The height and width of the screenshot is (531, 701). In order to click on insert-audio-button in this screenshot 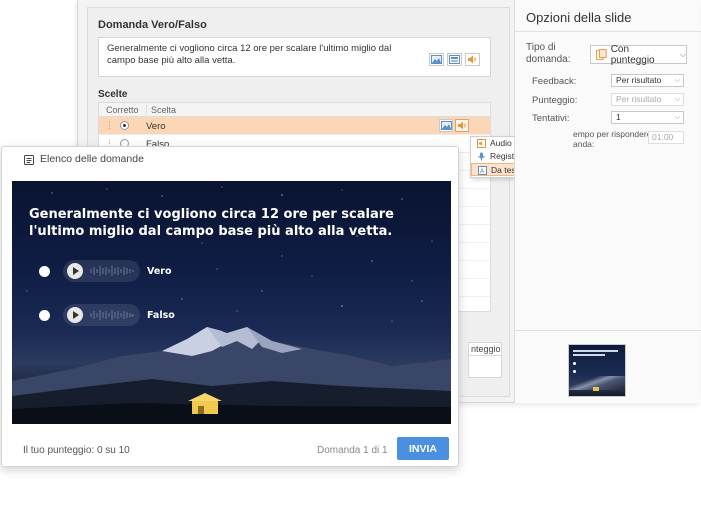, I will do `click(472, 59)`.